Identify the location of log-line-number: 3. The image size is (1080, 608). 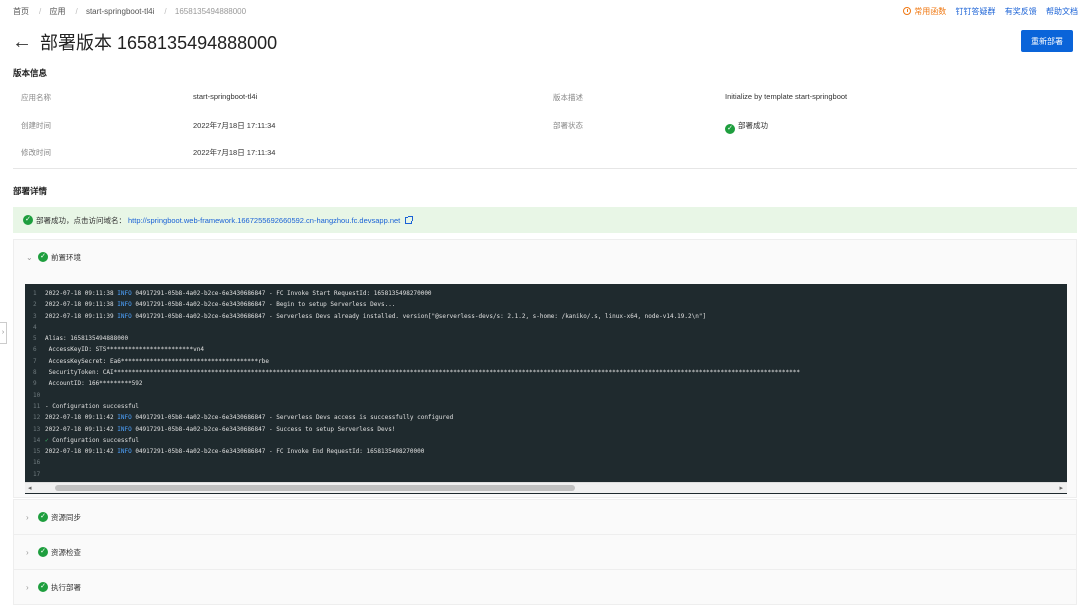
(39, 316).